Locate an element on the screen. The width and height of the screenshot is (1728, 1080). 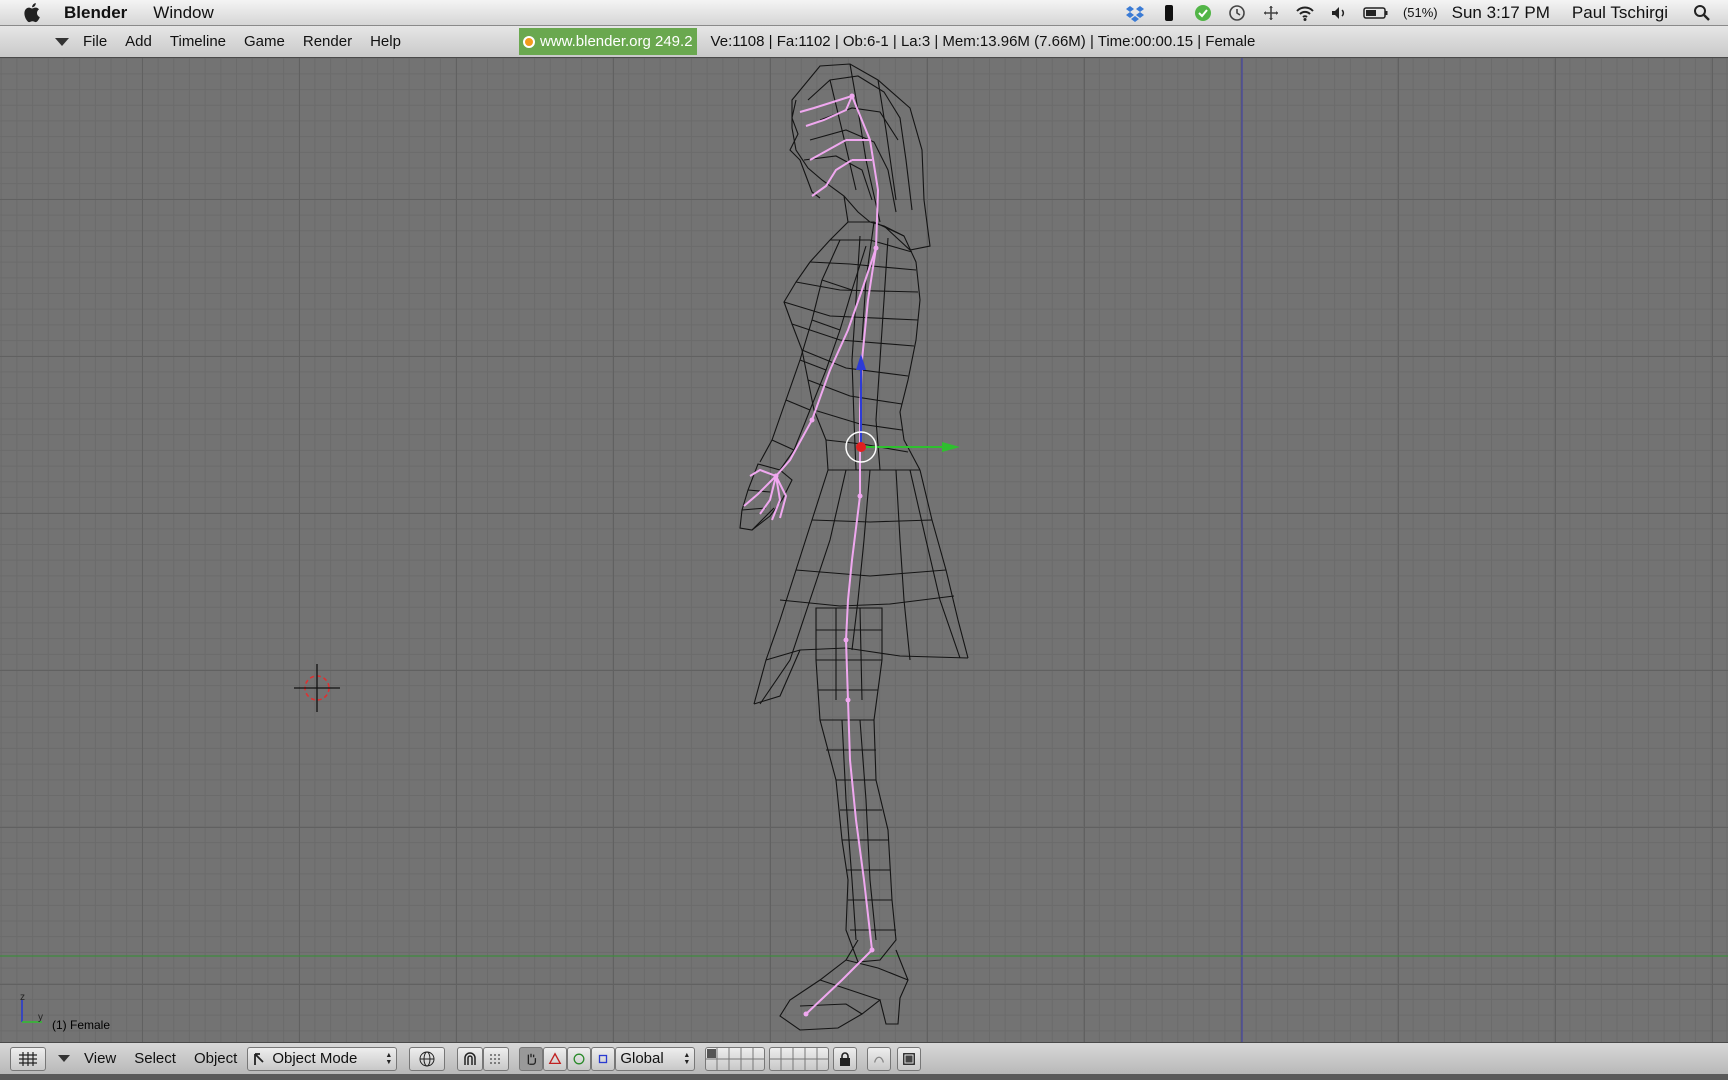
apple-logo-icon is located at coordinates (33, 13).